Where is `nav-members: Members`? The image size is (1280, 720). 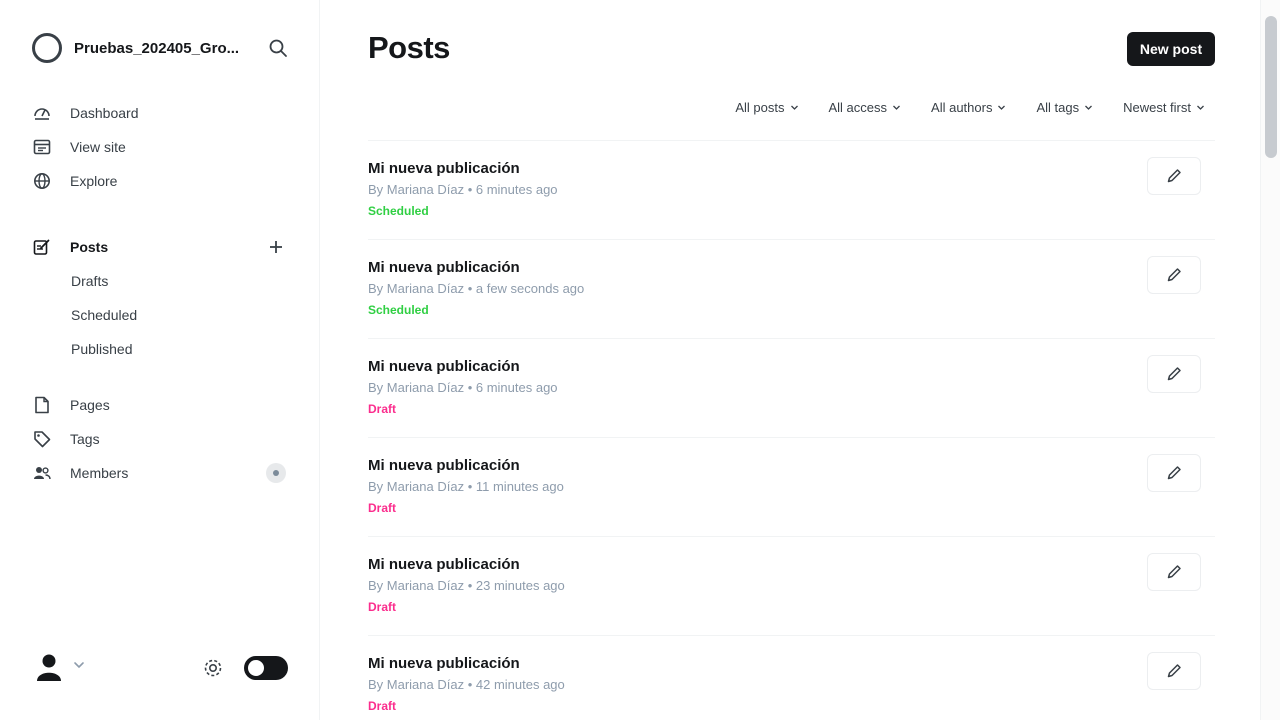 nav-members: Members is located at coordinates (160, 473).